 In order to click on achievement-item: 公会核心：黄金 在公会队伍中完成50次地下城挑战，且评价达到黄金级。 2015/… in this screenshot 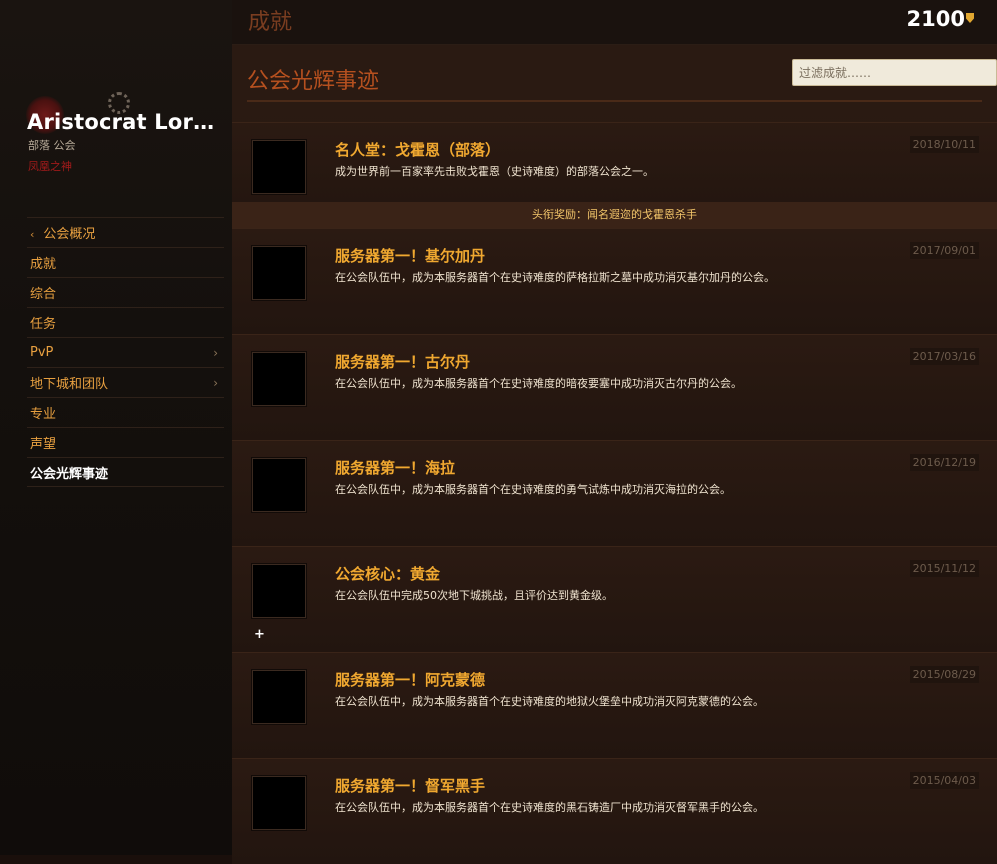, I will do `click(614, 599)`.